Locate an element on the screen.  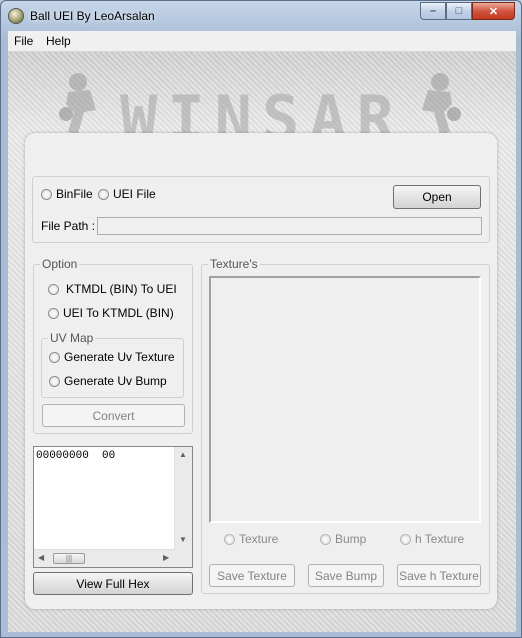
scroll-down-icon: ▼ is located at coordinates (183, 539).